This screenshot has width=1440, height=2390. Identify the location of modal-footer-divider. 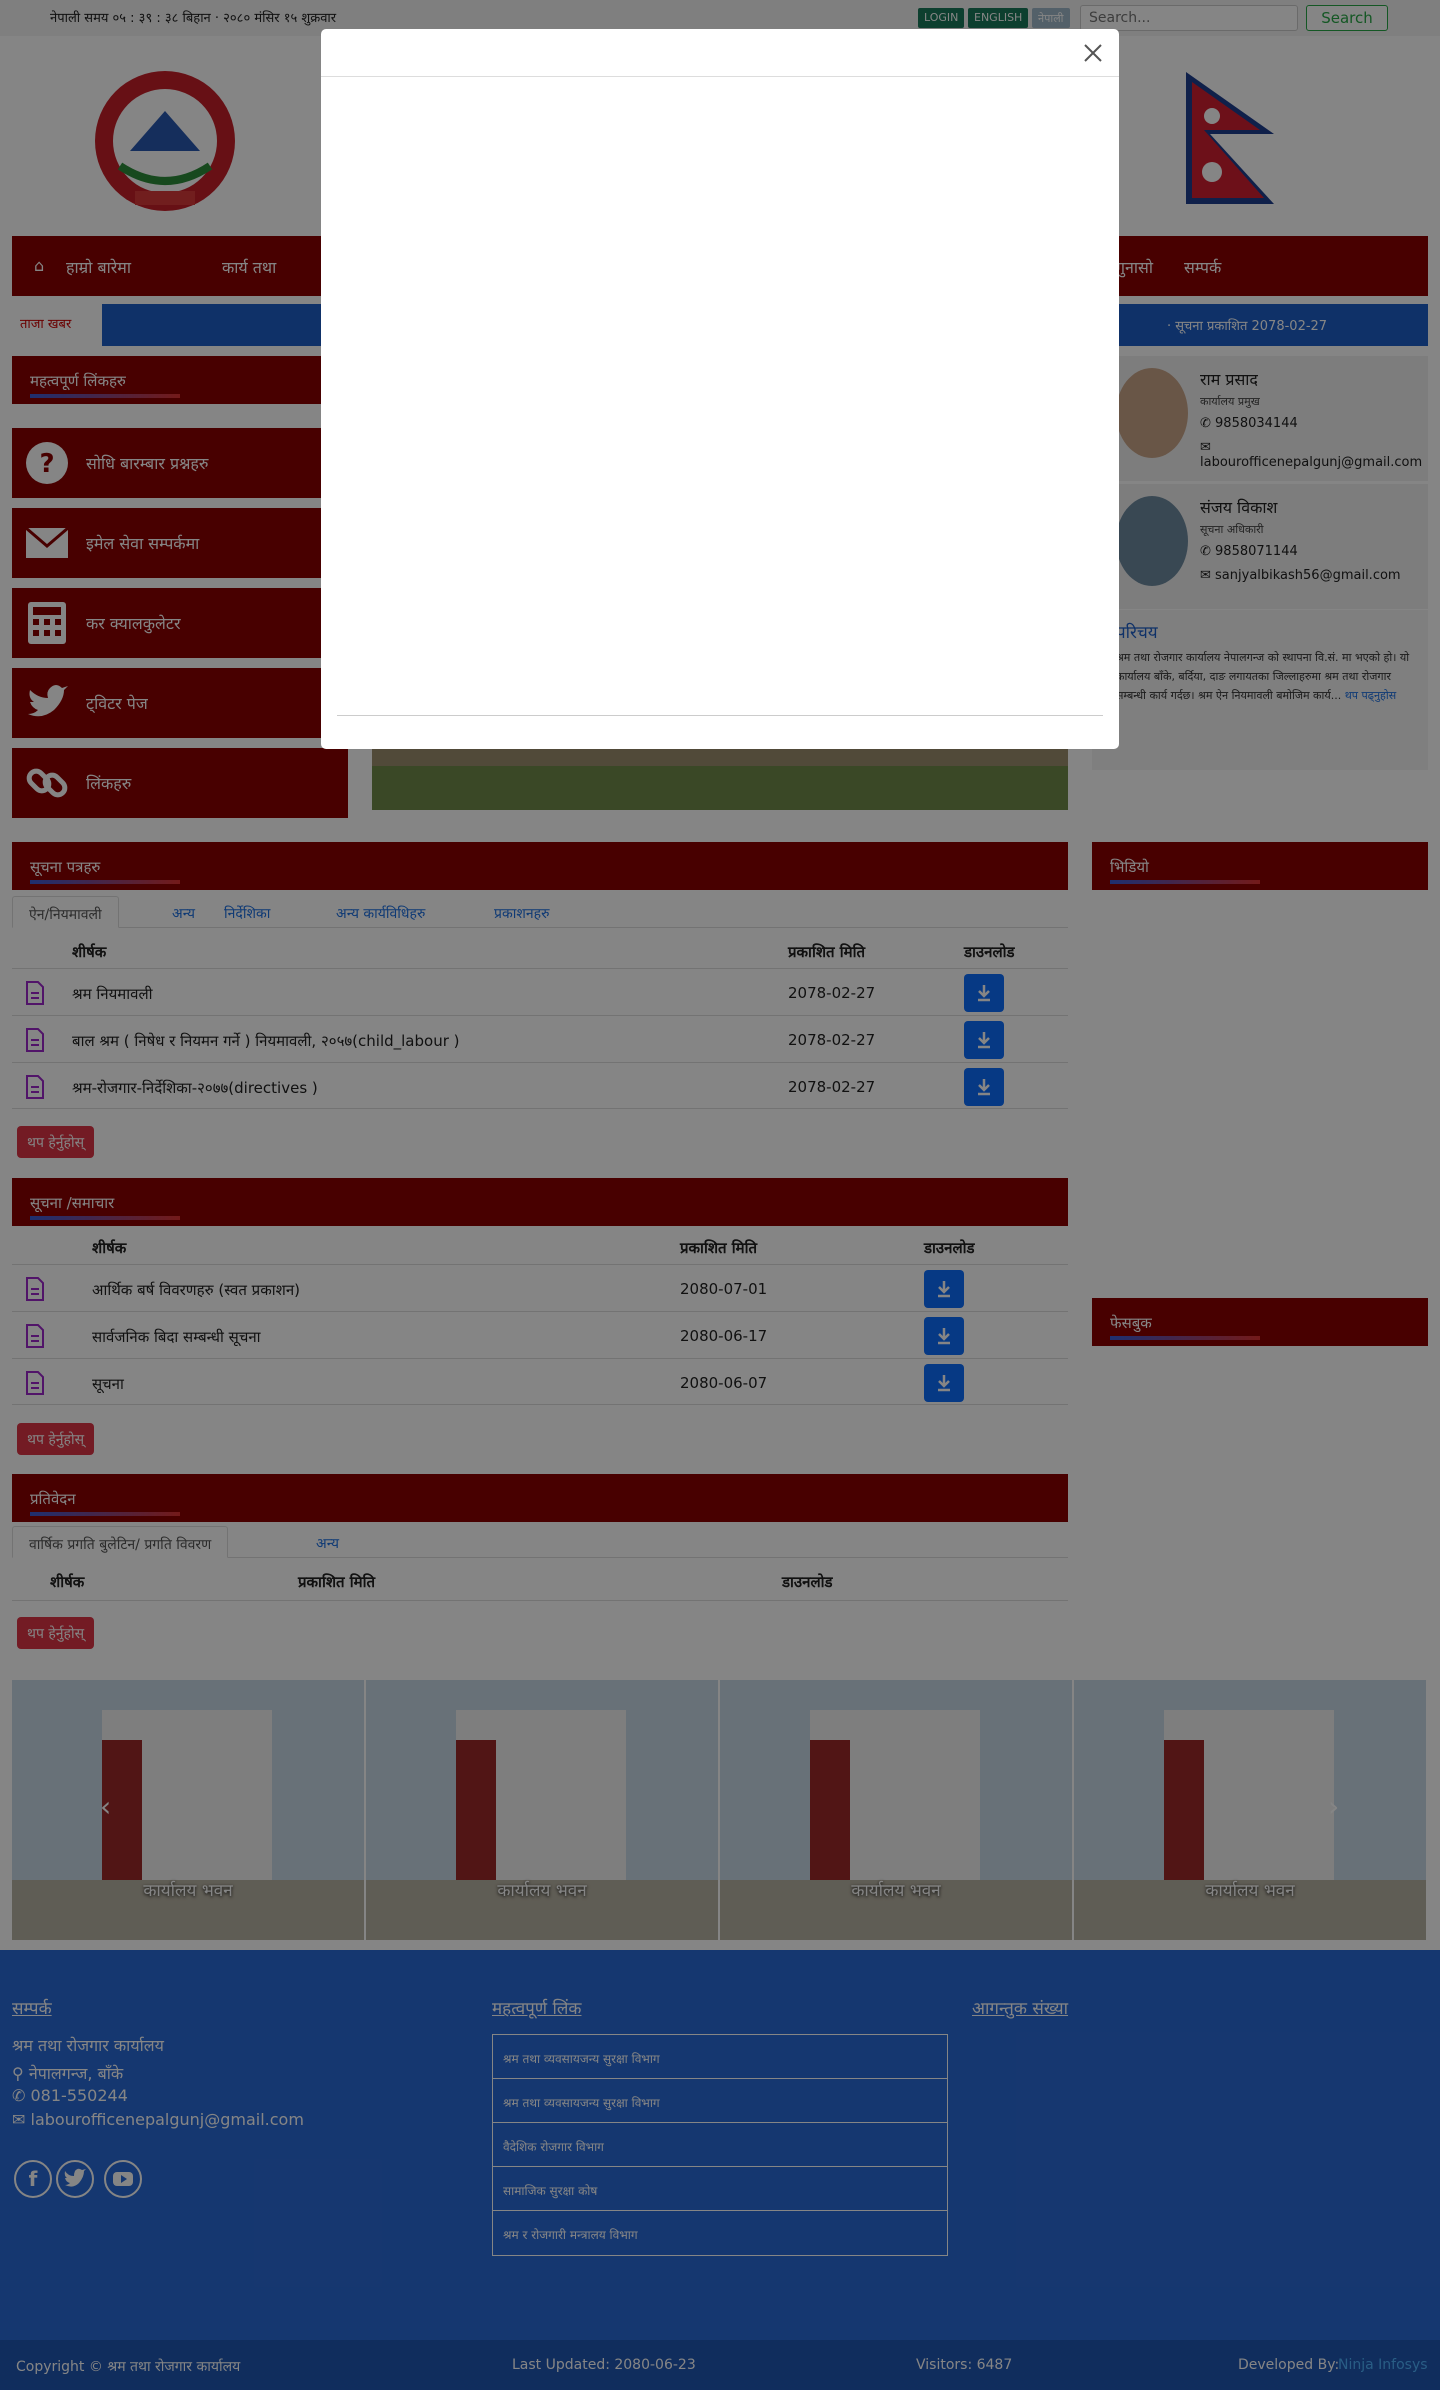
(720, 715).